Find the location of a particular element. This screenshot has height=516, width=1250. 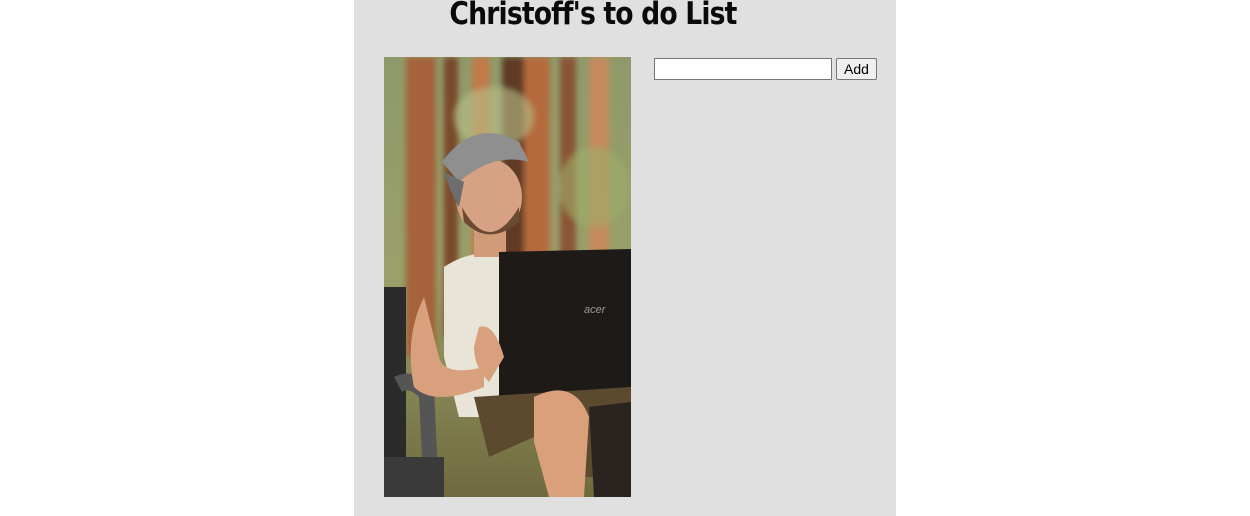

todo-form: Add is located at coordinates (765, 69).